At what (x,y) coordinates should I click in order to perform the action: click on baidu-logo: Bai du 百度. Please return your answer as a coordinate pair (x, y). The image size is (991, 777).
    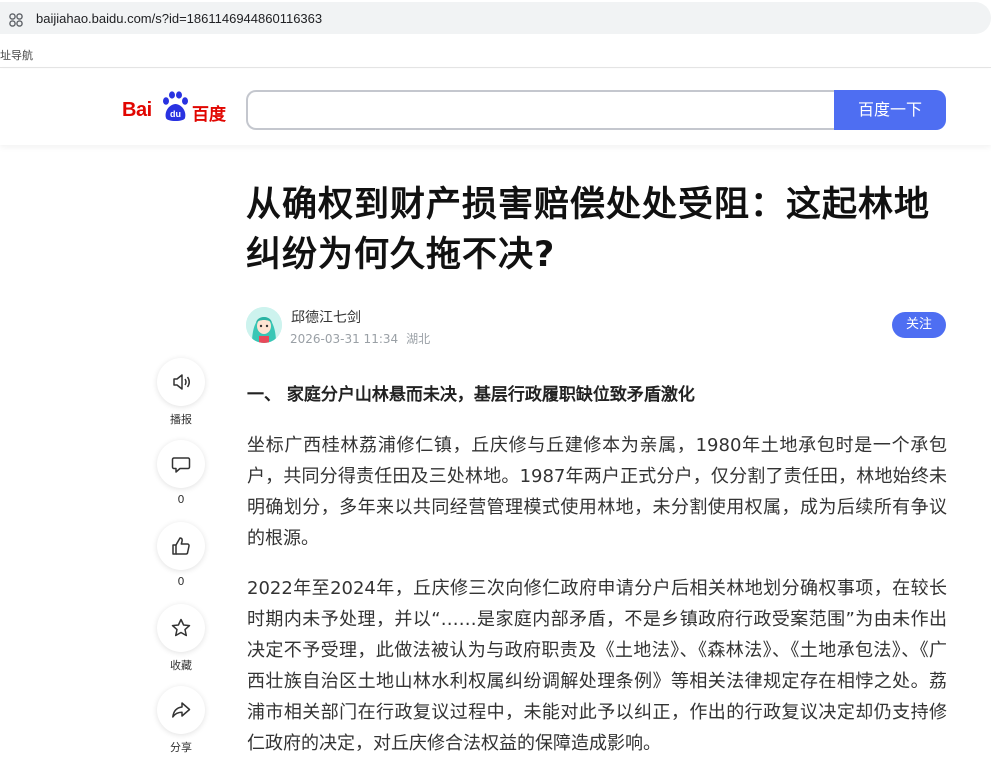
    Looking at the image, I should click on (177, 109).